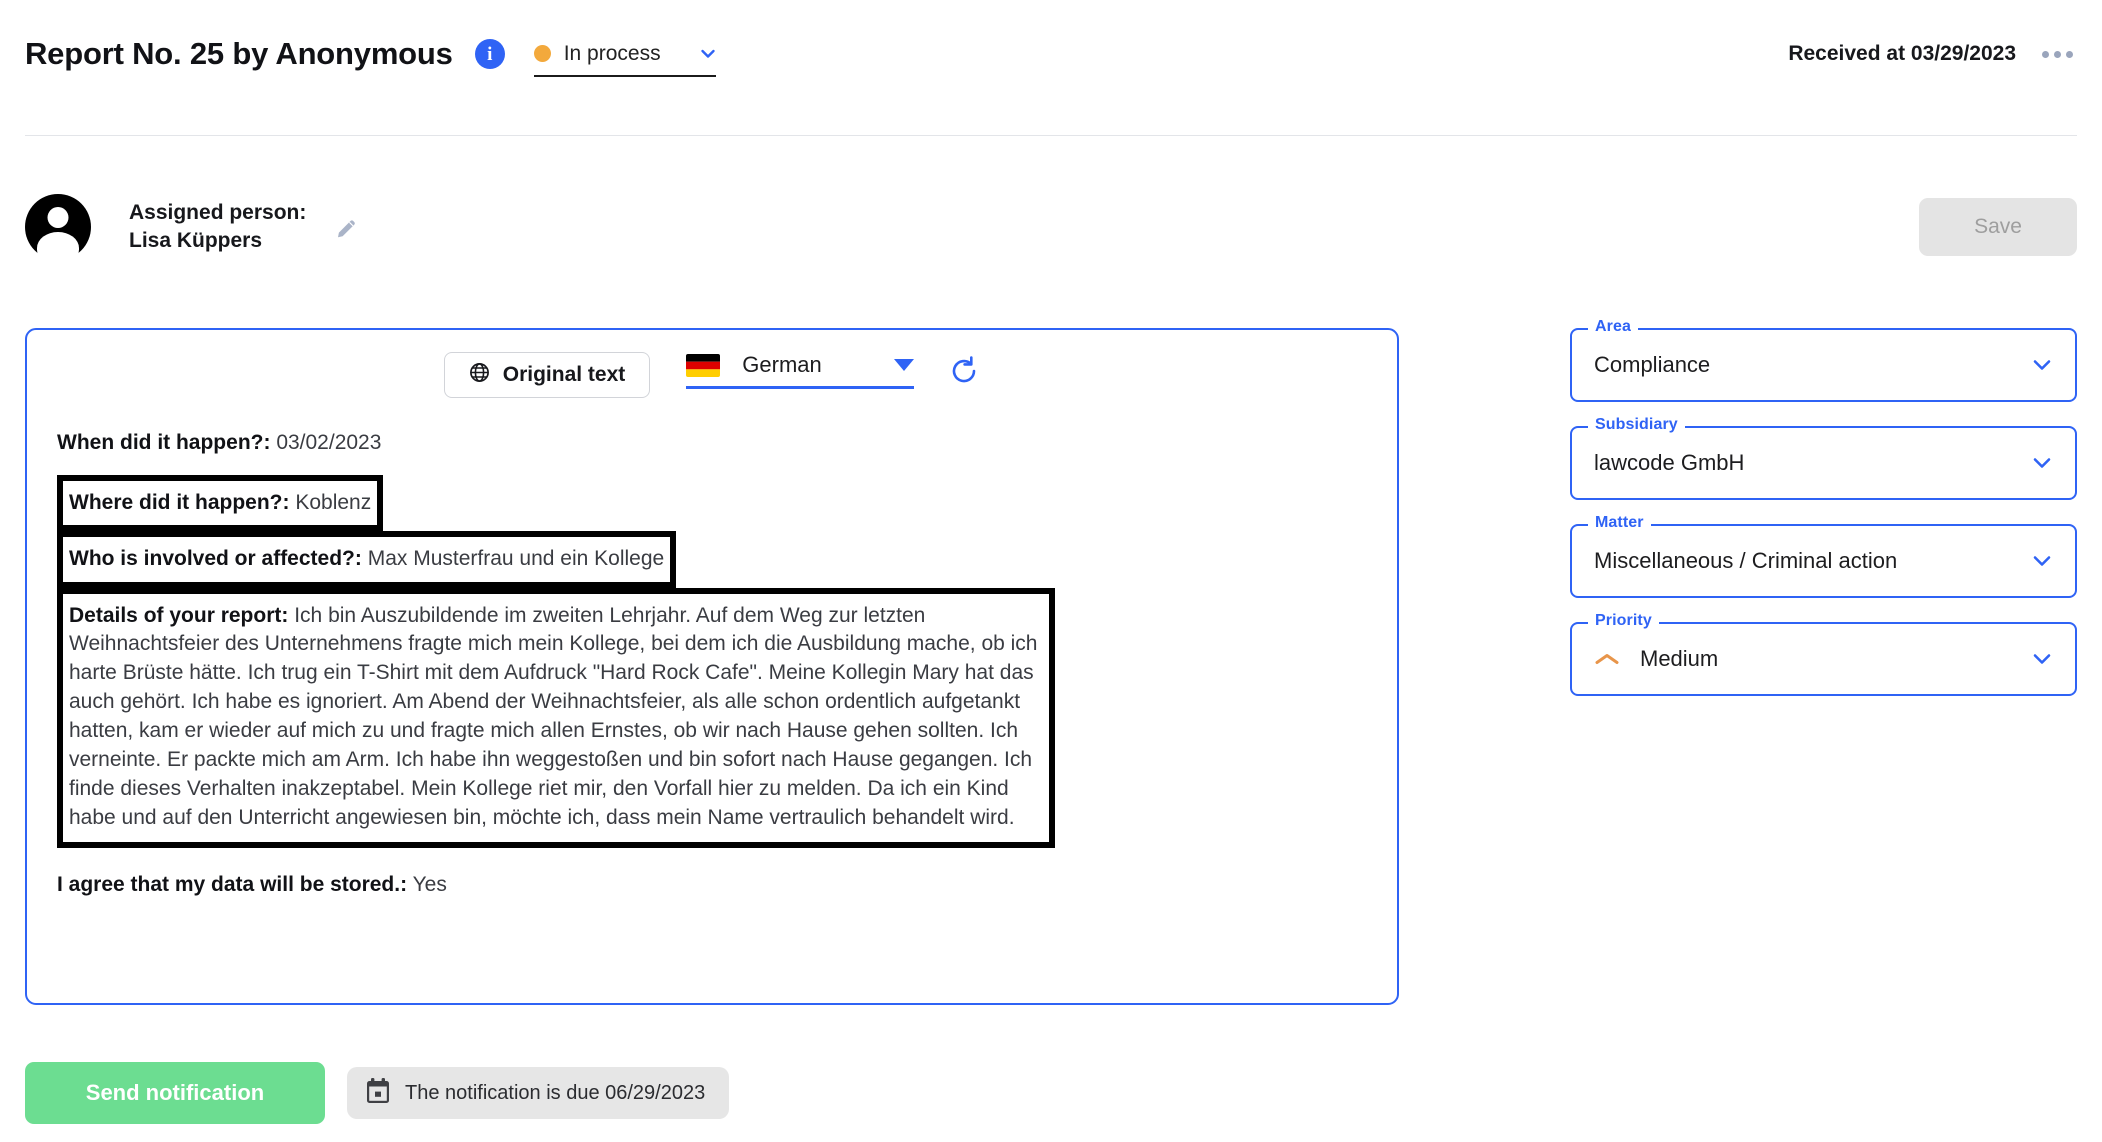 This screenshot has width=2102, height=1142. Describe the element at coordinates (1051, 135) in the screenshot. I see `header-divider` at that location.